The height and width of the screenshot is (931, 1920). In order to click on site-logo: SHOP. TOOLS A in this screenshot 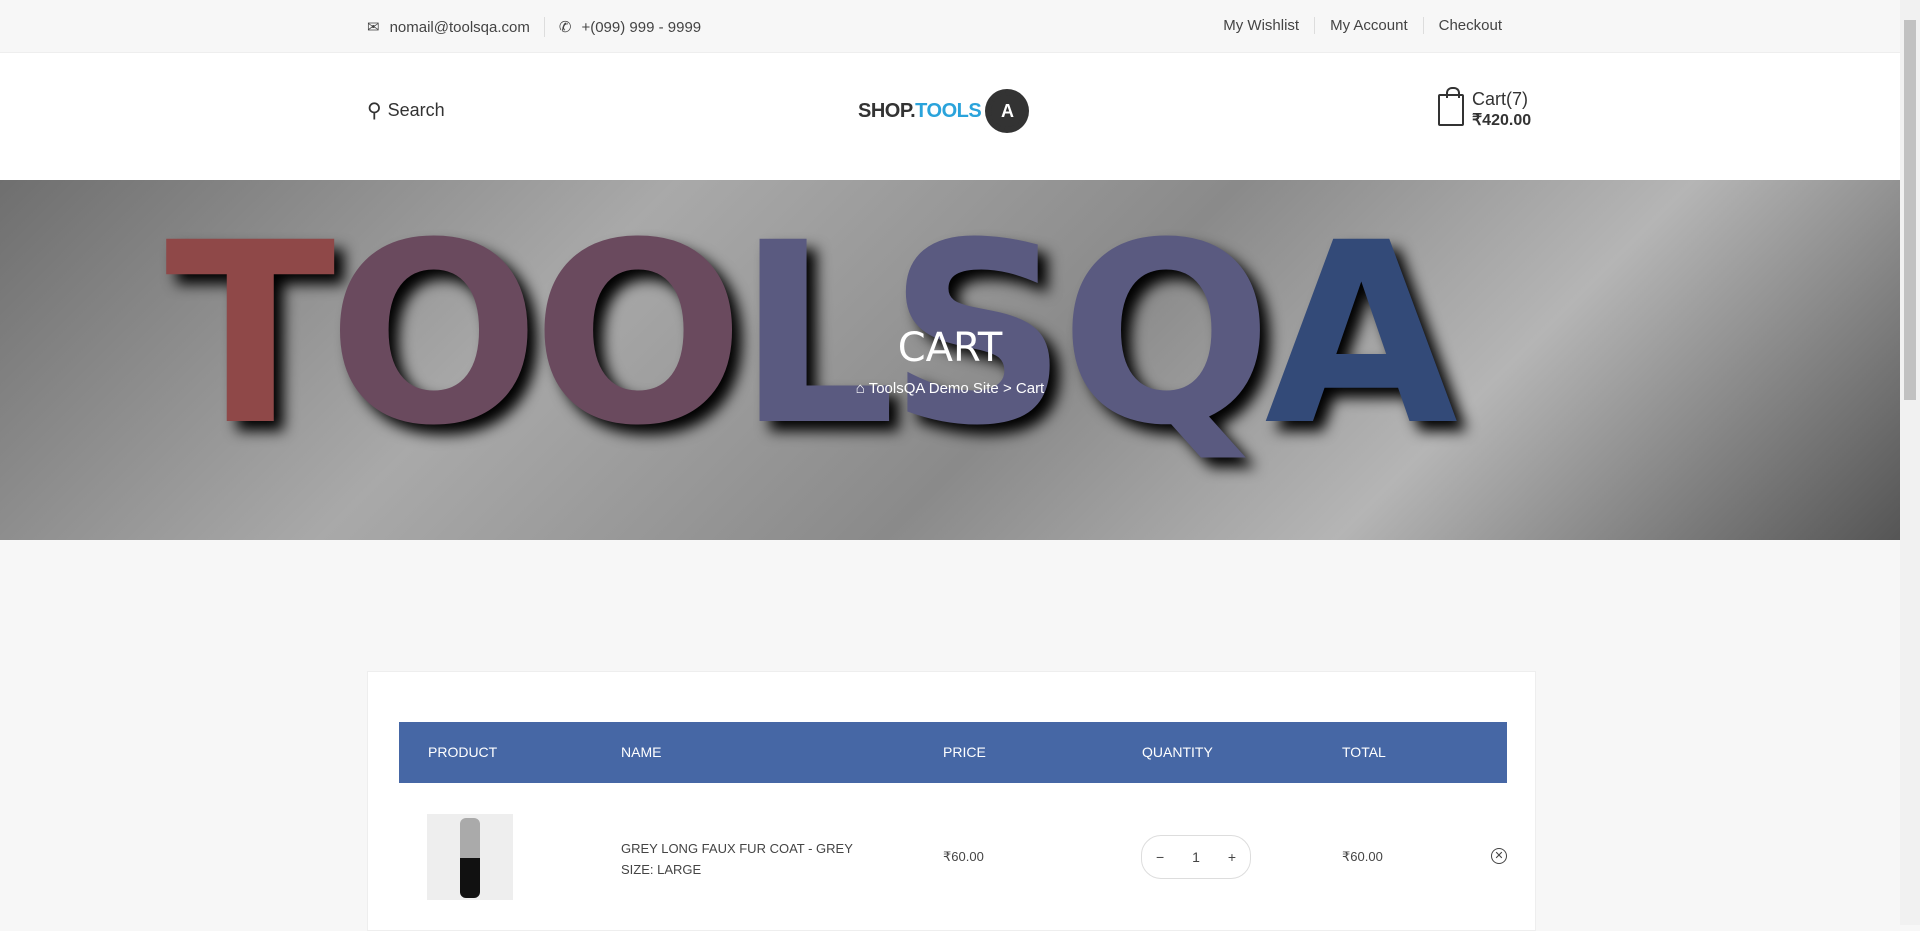, I will do `click(944, 111)`.